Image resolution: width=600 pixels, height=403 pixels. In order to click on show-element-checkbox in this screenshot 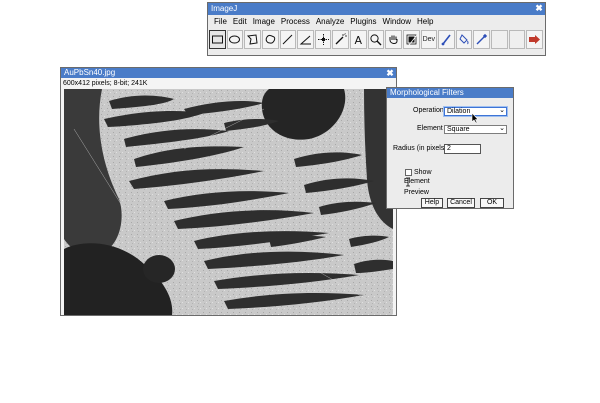, I will do `click(408, 172)`.